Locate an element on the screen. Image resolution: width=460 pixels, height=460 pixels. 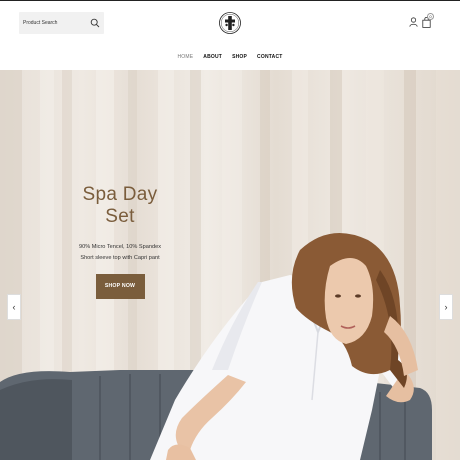
hero-subtitle-line1: 90% Micro Tencel, 10% Spandex is located at coordinates (120, 247).